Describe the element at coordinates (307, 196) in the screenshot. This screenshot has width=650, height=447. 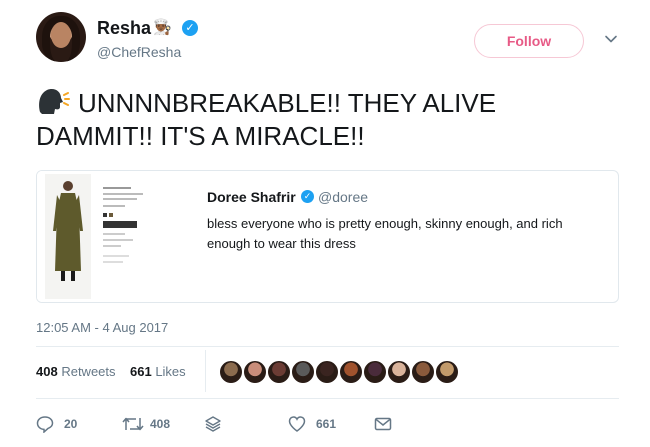
I see `quoted-verified-badge-icon: ✓` at that location.